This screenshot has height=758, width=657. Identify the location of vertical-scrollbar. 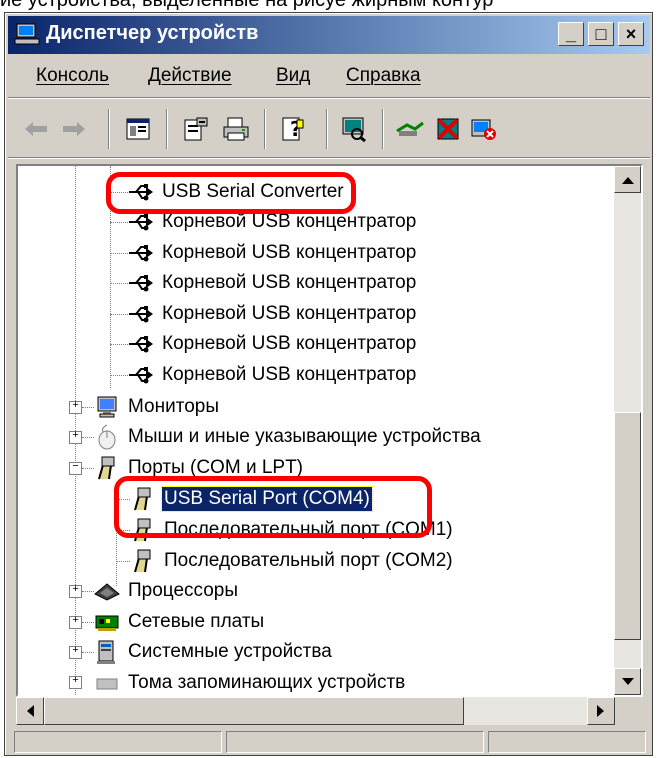
(627, 430).